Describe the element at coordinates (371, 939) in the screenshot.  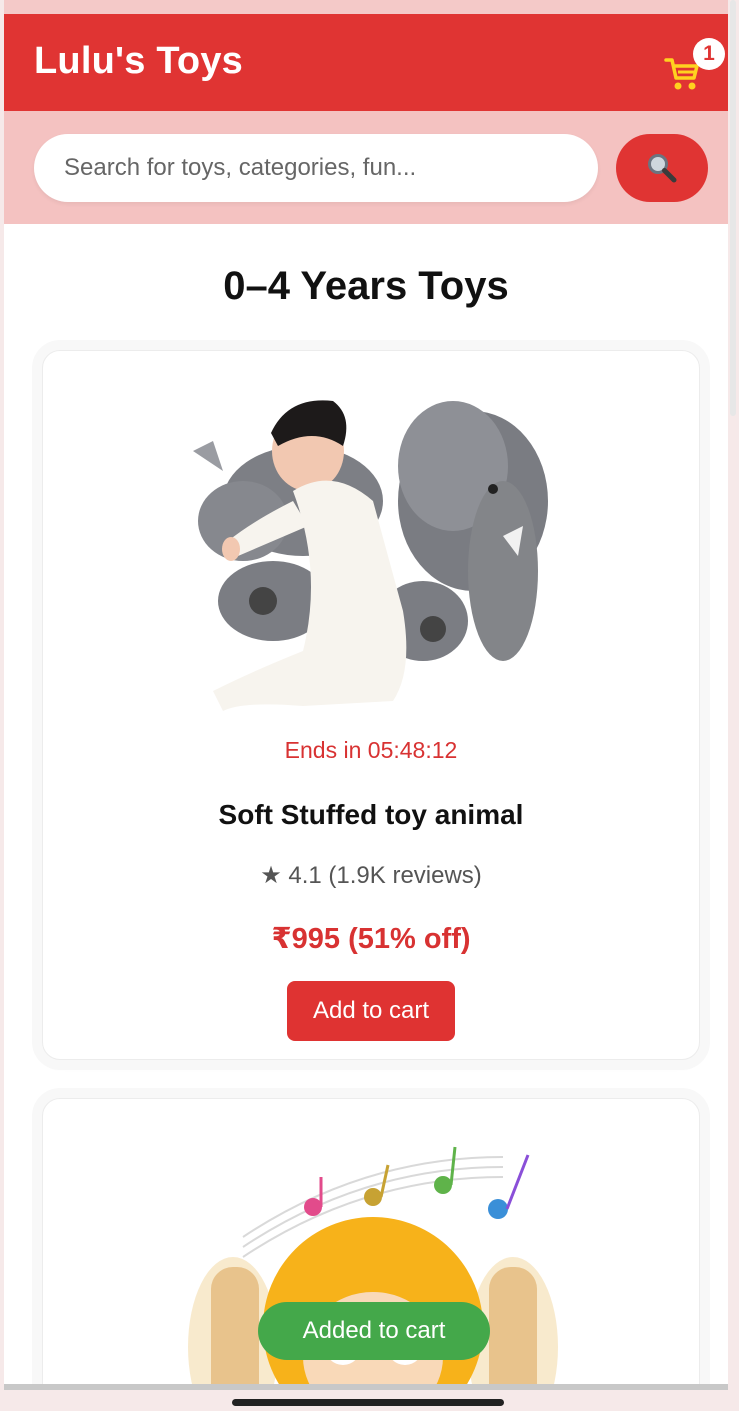
I see `product-price: ₹995 (51% off)` at that location.